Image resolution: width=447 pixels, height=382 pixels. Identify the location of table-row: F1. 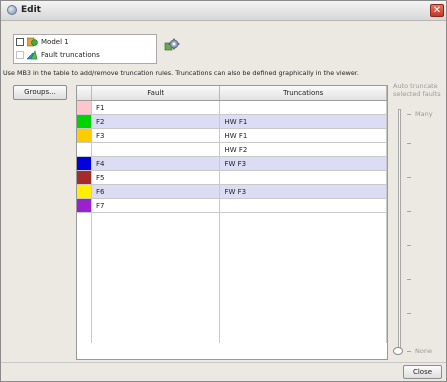
(232, 107).